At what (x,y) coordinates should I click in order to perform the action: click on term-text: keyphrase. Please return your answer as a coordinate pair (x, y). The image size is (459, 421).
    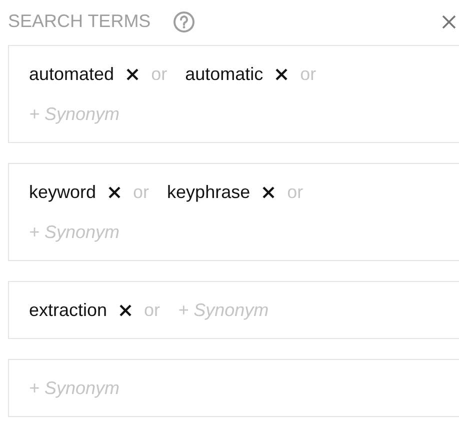
    Looking at the image, I should click on (208, 192).